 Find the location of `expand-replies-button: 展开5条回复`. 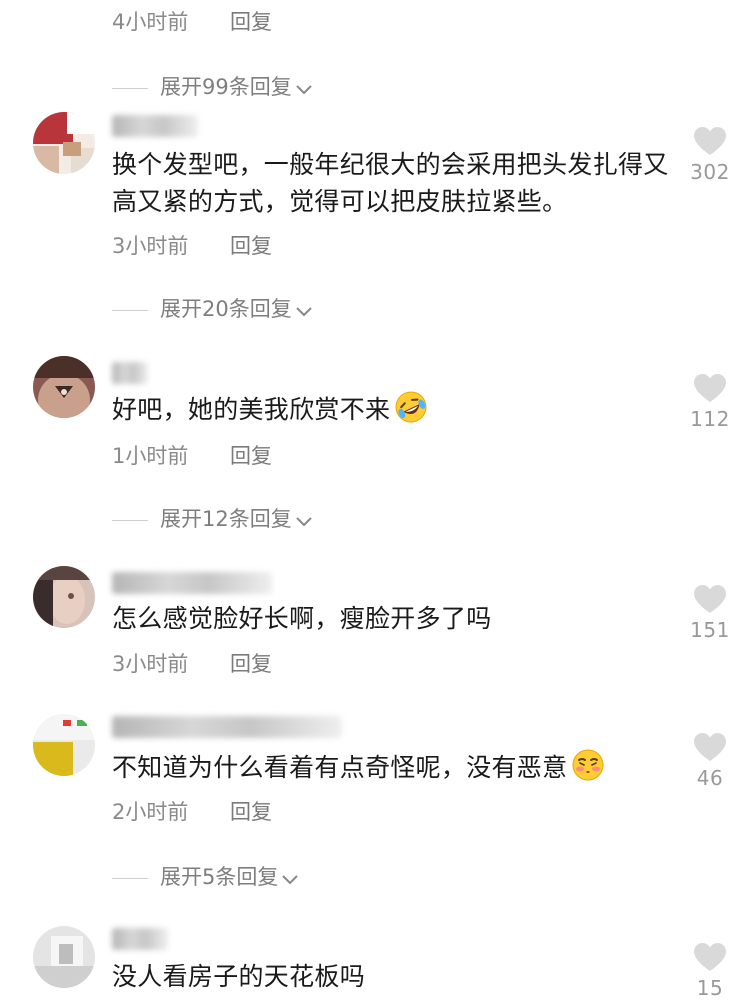

expand-replies-button: 展开5条回复 is located at coordinates (205, 877).